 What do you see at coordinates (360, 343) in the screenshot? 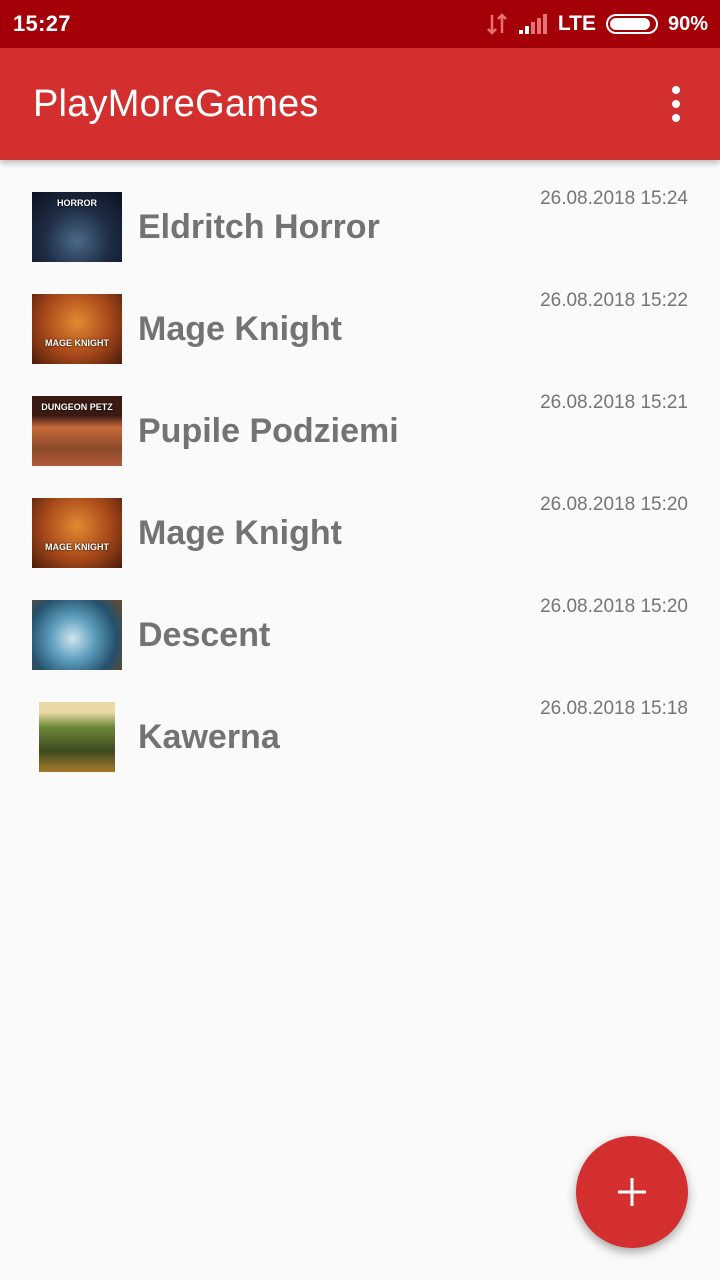
I see `list-item: MAGE KNIGHT Mage Knight 26.08.2018 15:22` at bounding box center [360, 343].